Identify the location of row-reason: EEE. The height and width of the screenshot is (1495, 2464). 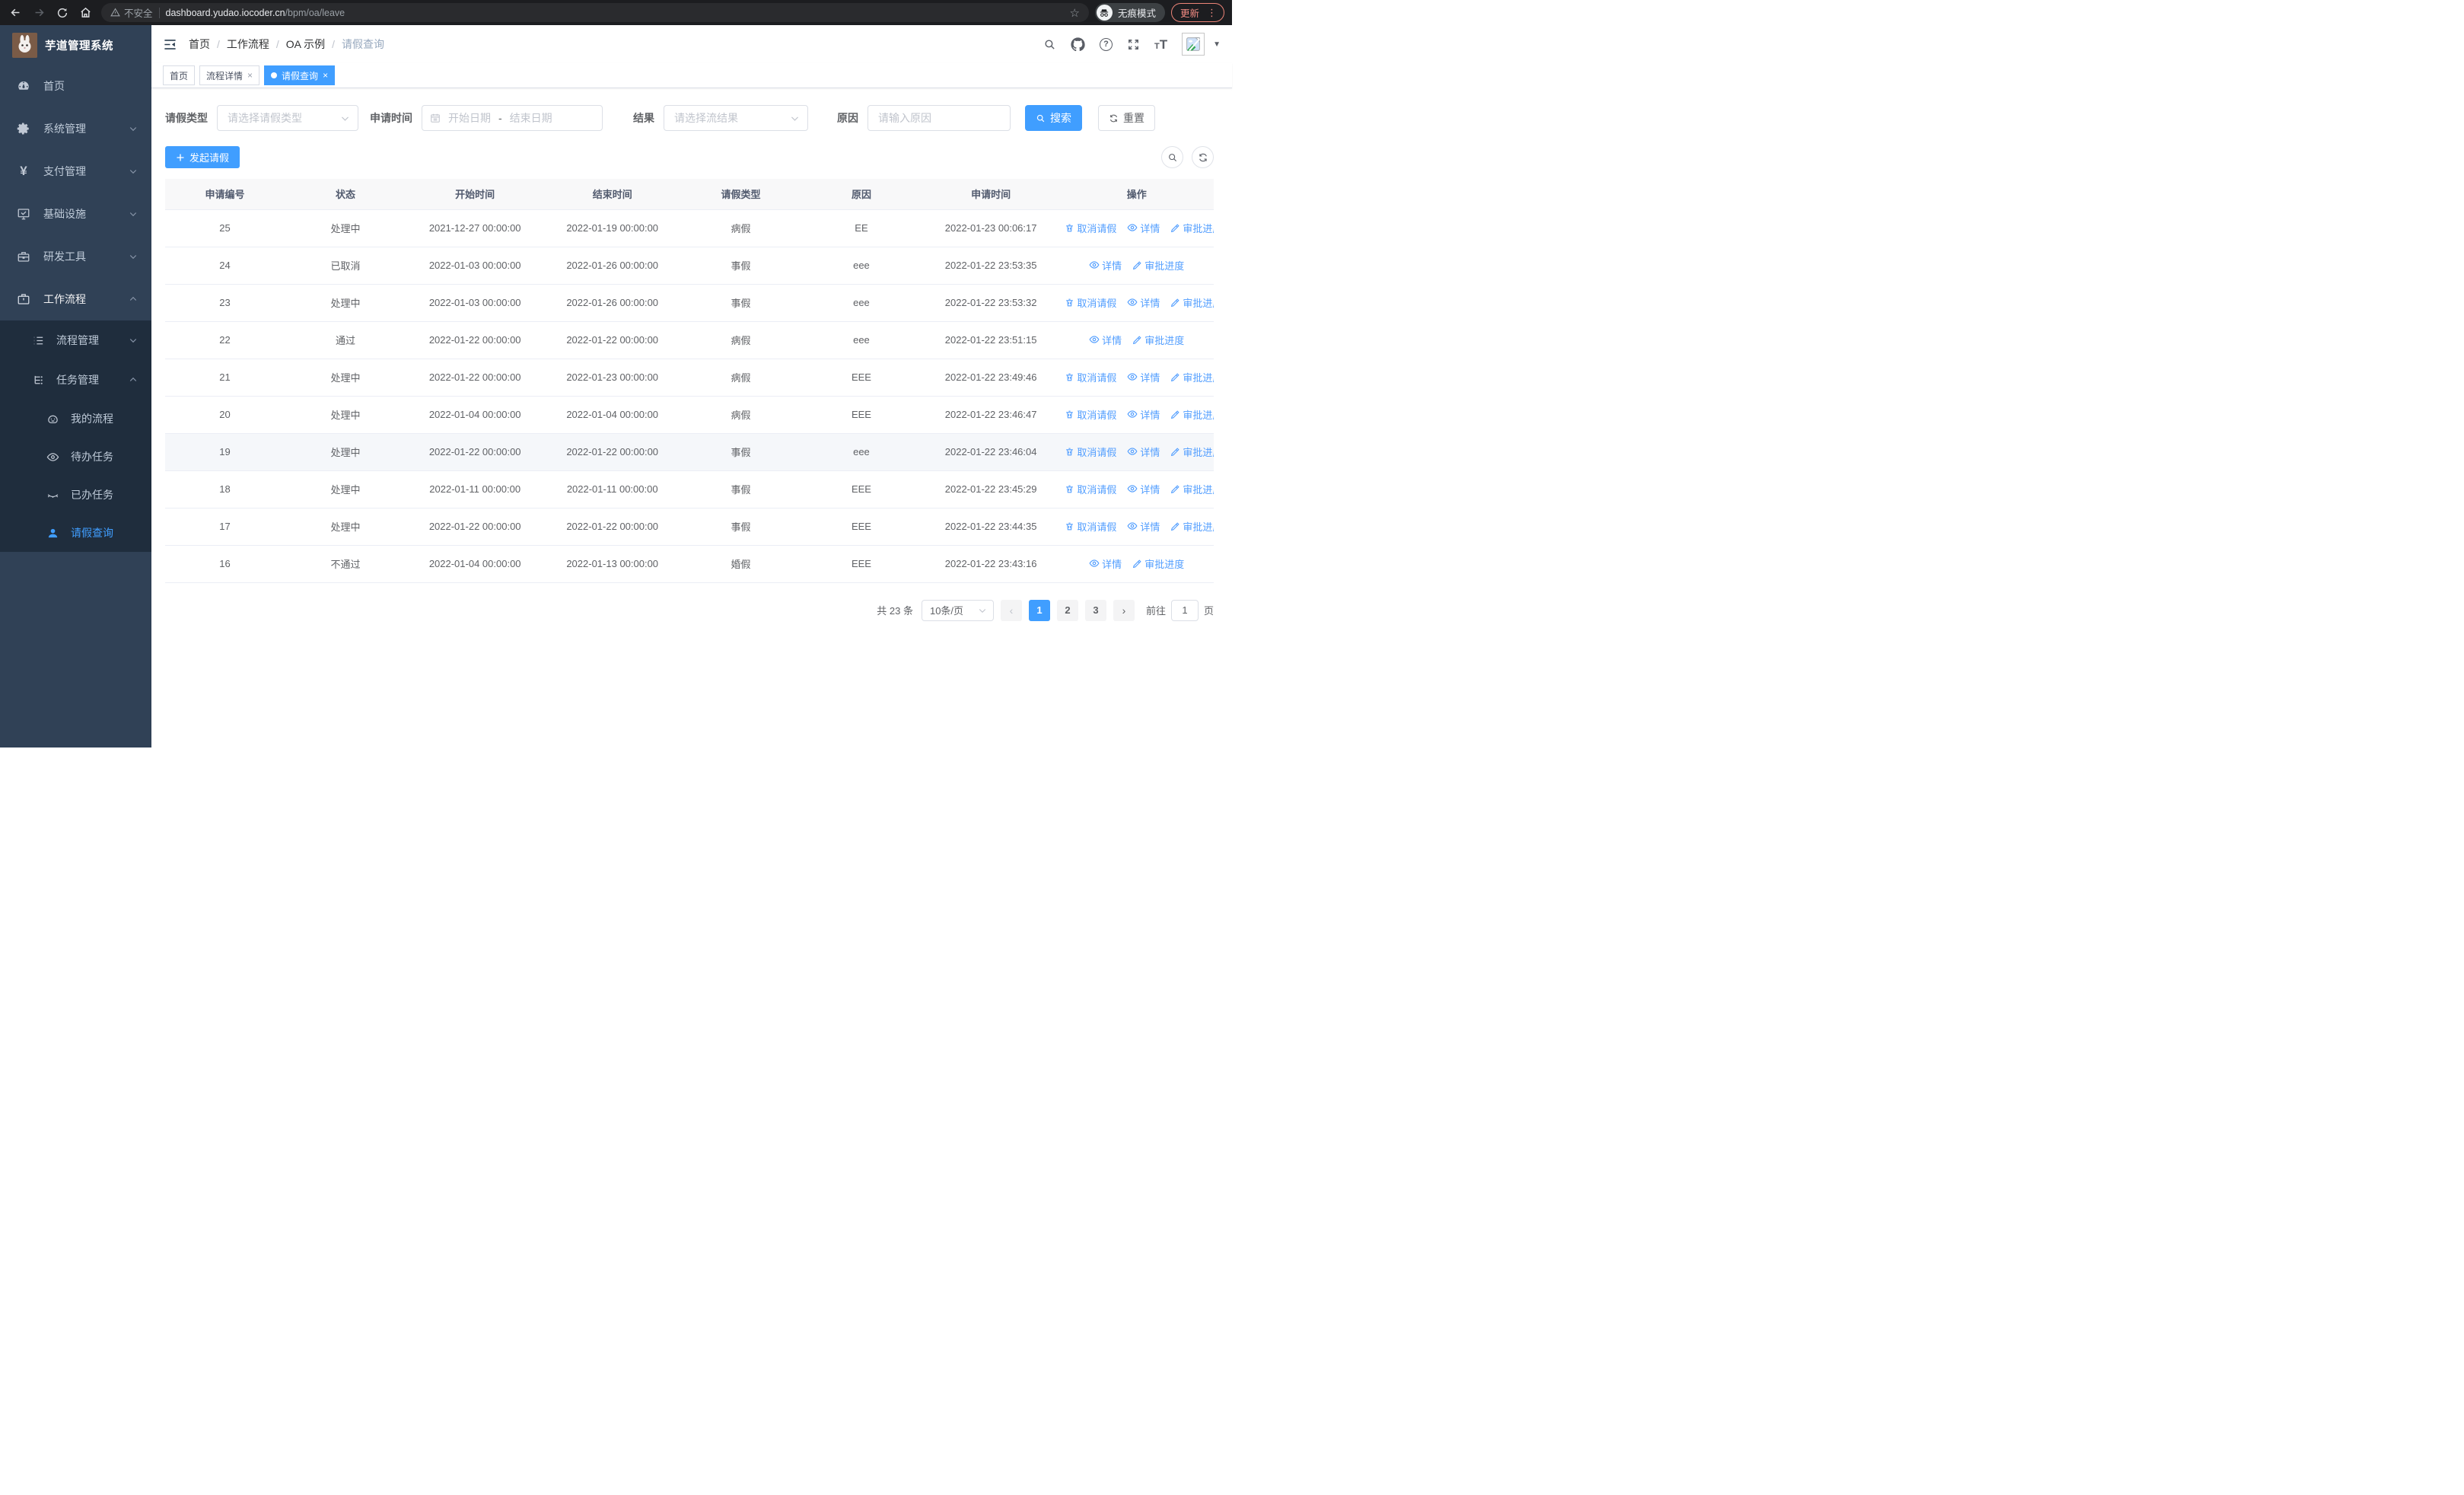
(861, 415).